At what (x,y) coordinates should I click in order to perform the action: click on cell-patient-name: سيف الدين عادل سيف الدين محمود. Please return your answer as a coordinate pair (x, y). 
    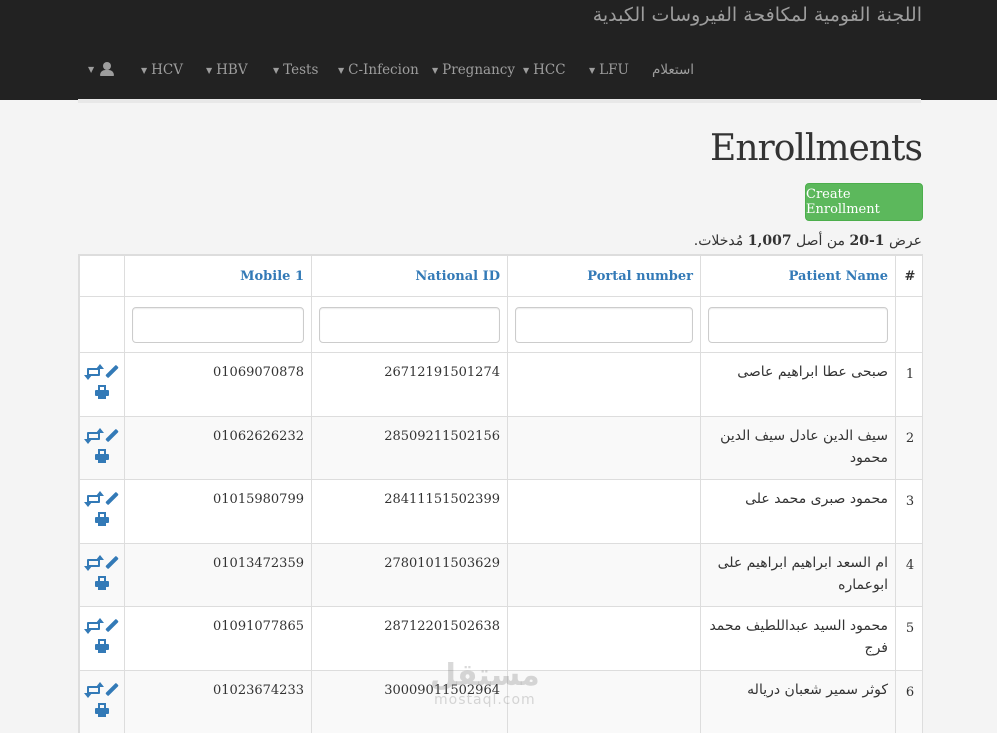
    Looking at the image, I should click on (798, 447).